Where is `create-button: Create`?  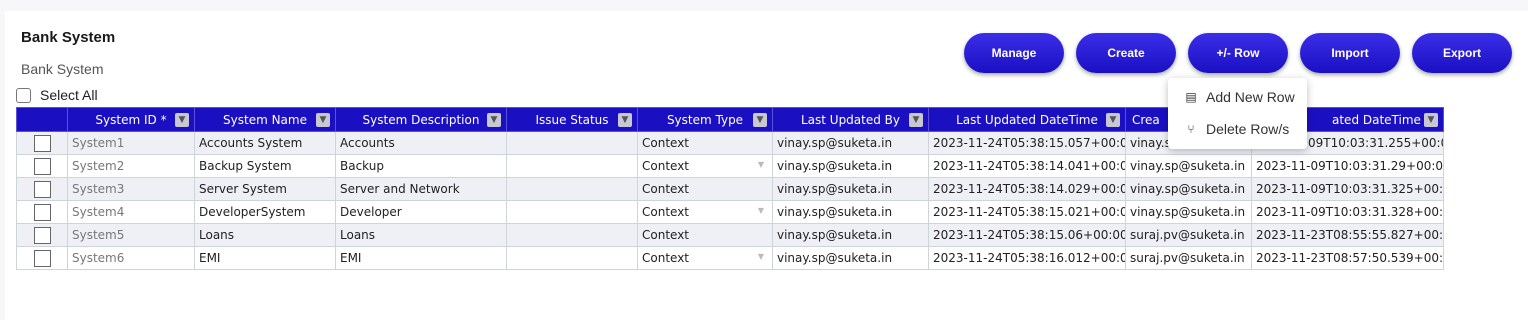
create-button: Create is located at coordinates (1126, 53).